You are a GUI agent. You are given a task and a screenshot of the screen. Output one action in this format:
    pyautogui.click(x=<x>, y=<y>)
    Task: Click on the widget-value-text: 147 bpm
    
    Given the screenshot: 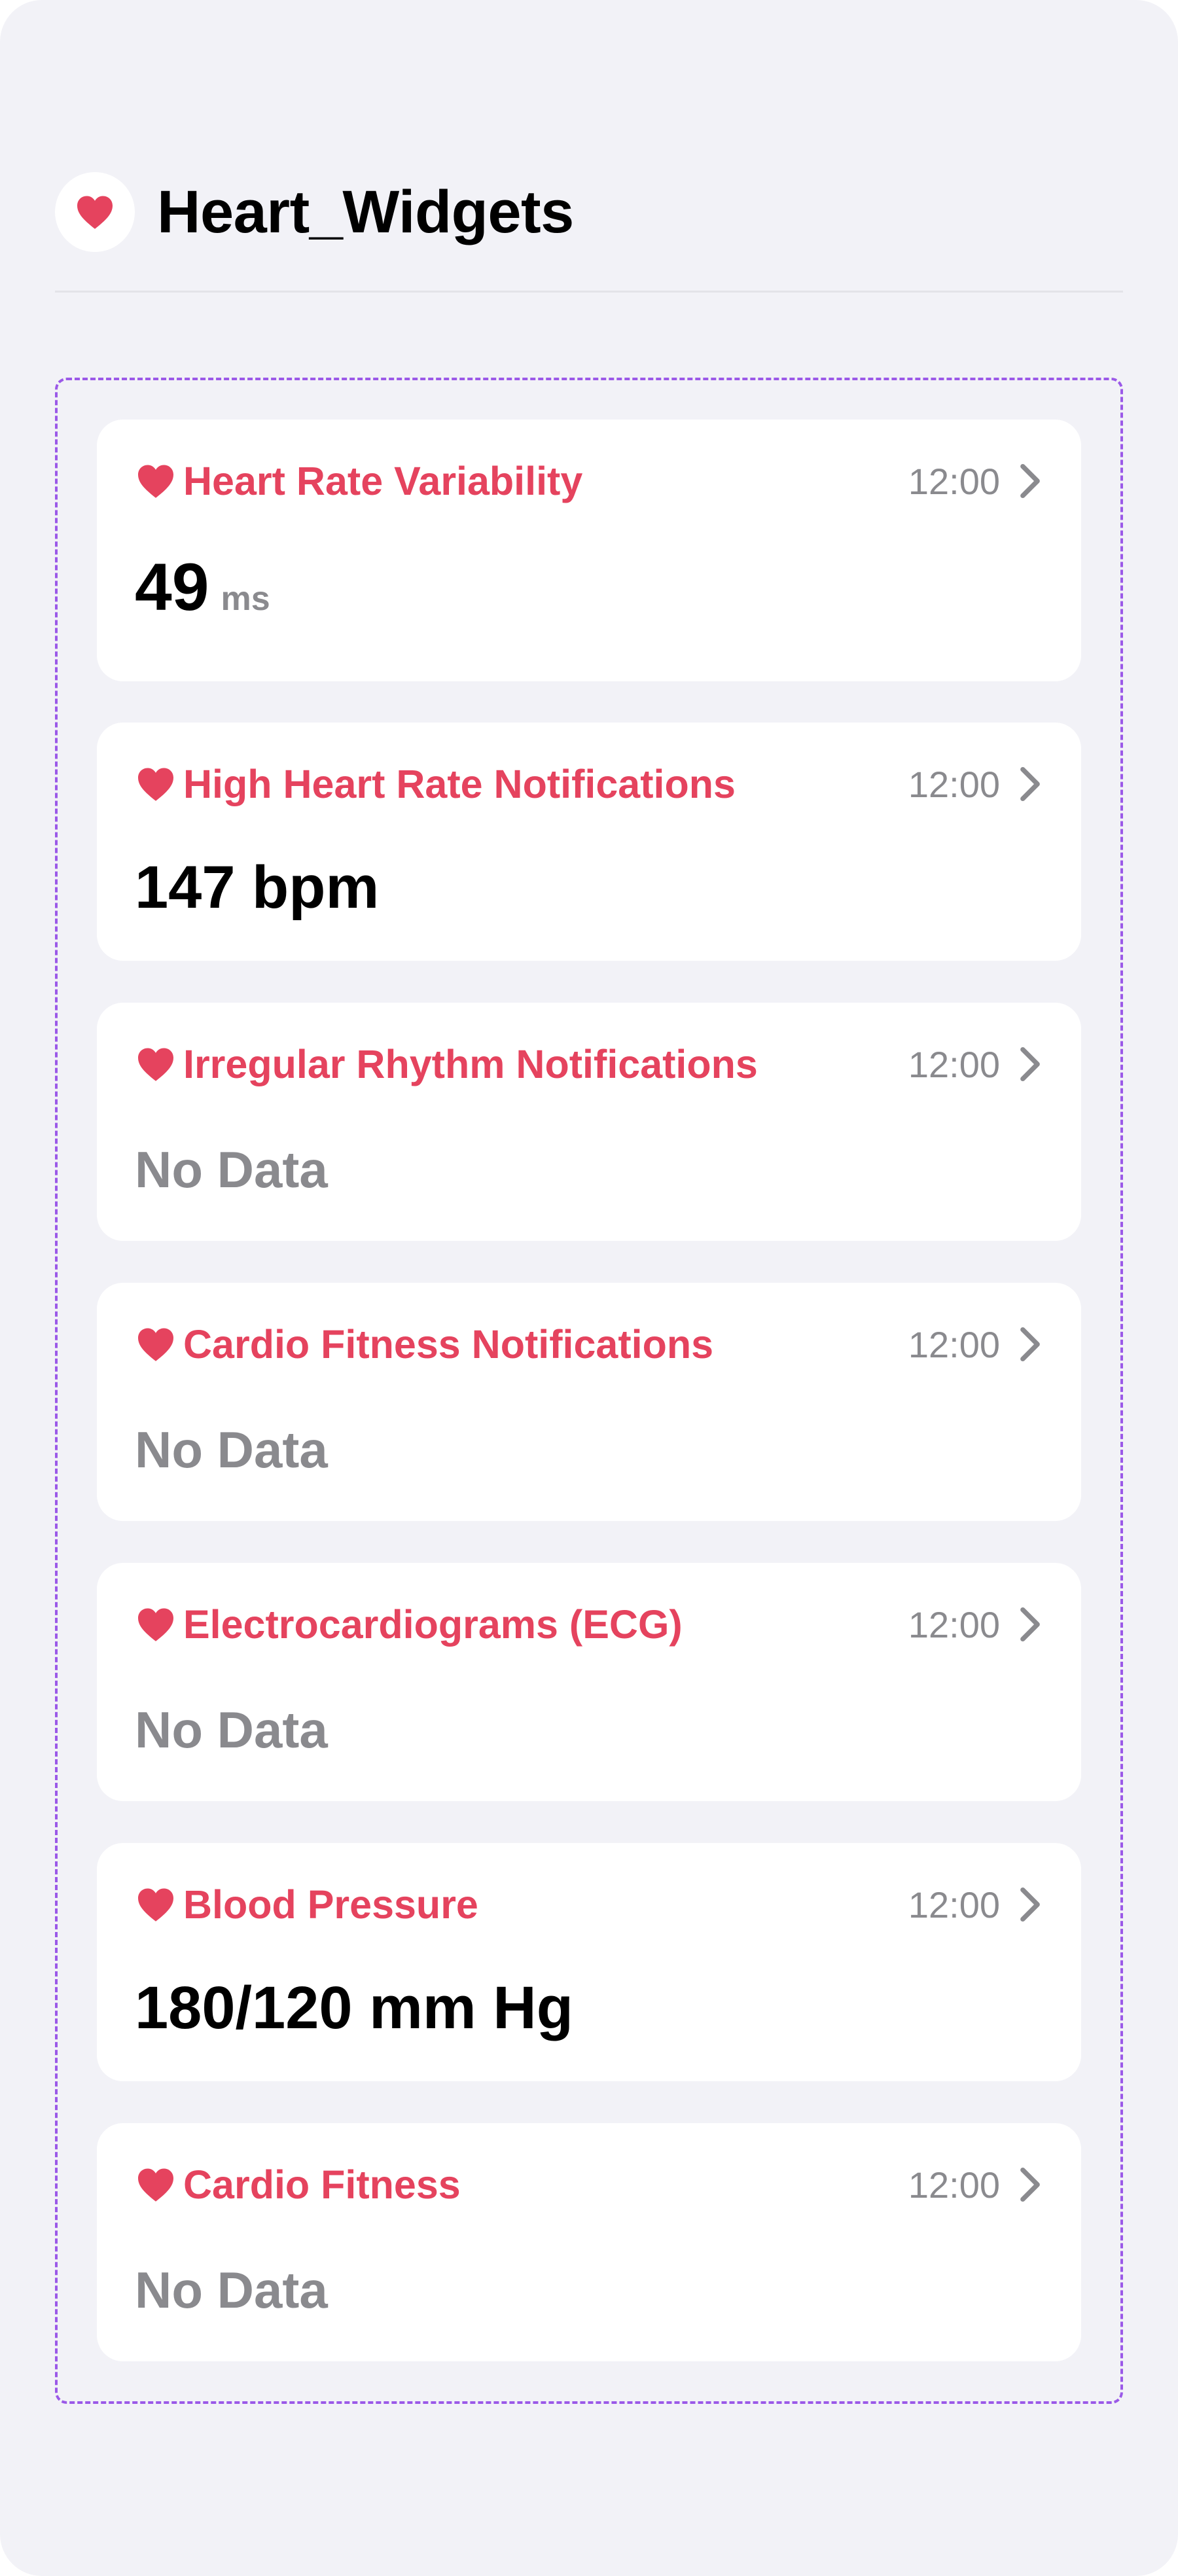 What is the action you would take?
    pyautogui.click(x=257, y=887)
    